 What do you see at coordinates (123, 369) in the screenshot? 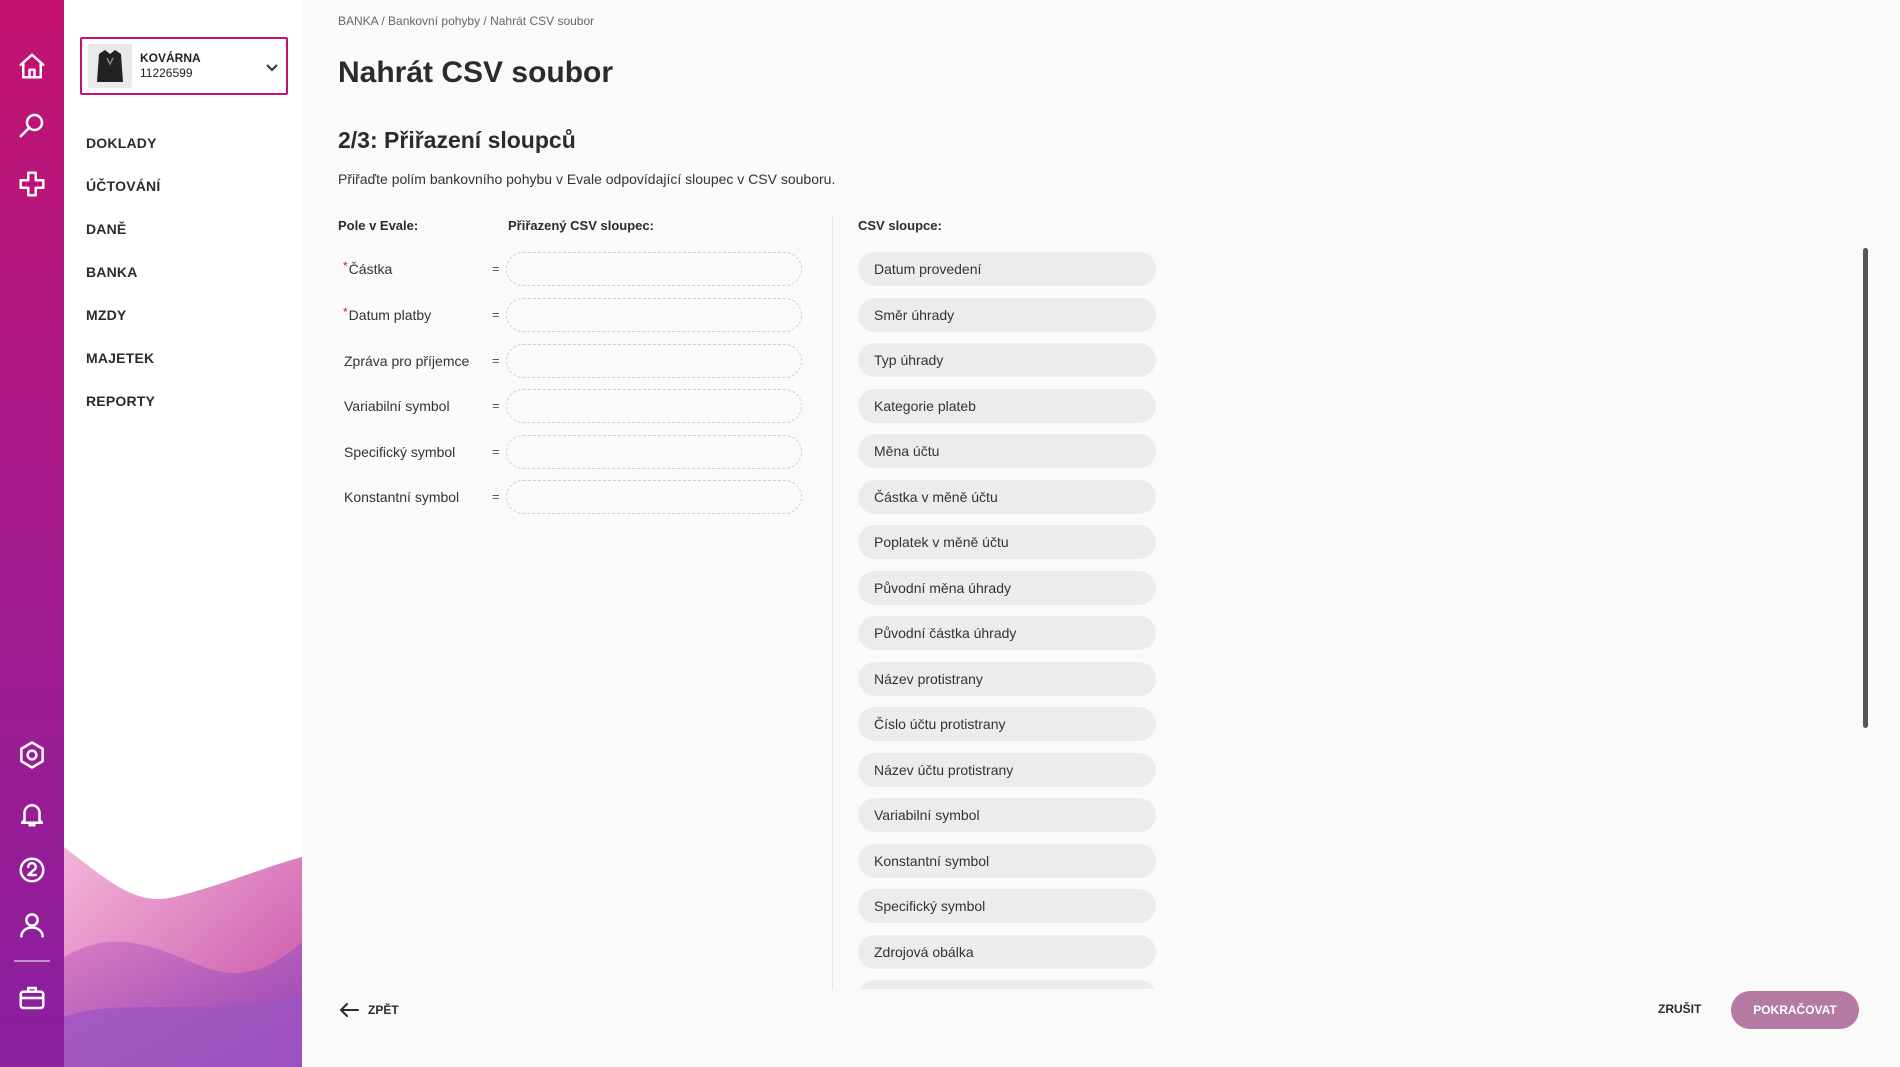
I see `nav-item-majetek: MAJETEK` at bounding box center [123, 369].